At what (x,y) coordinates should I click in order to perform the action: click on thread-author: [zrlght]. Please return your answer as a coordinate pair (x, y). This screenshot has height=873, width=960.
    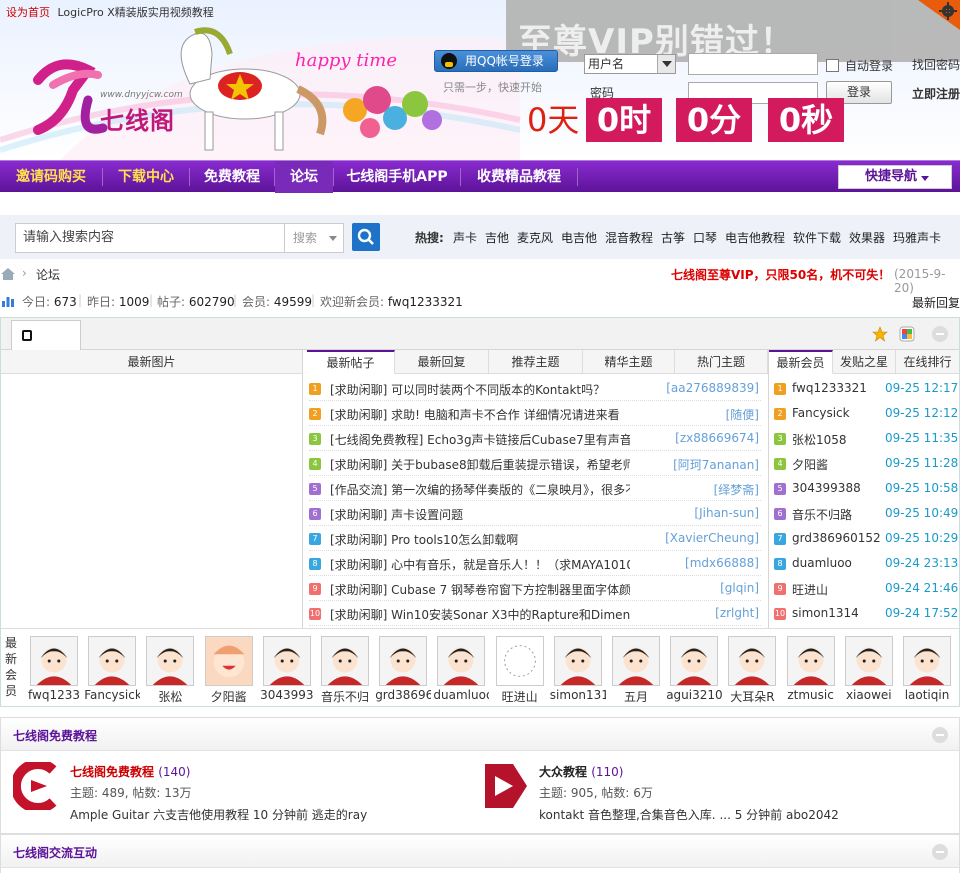
    Looking at the image, I should click on (735, 613).